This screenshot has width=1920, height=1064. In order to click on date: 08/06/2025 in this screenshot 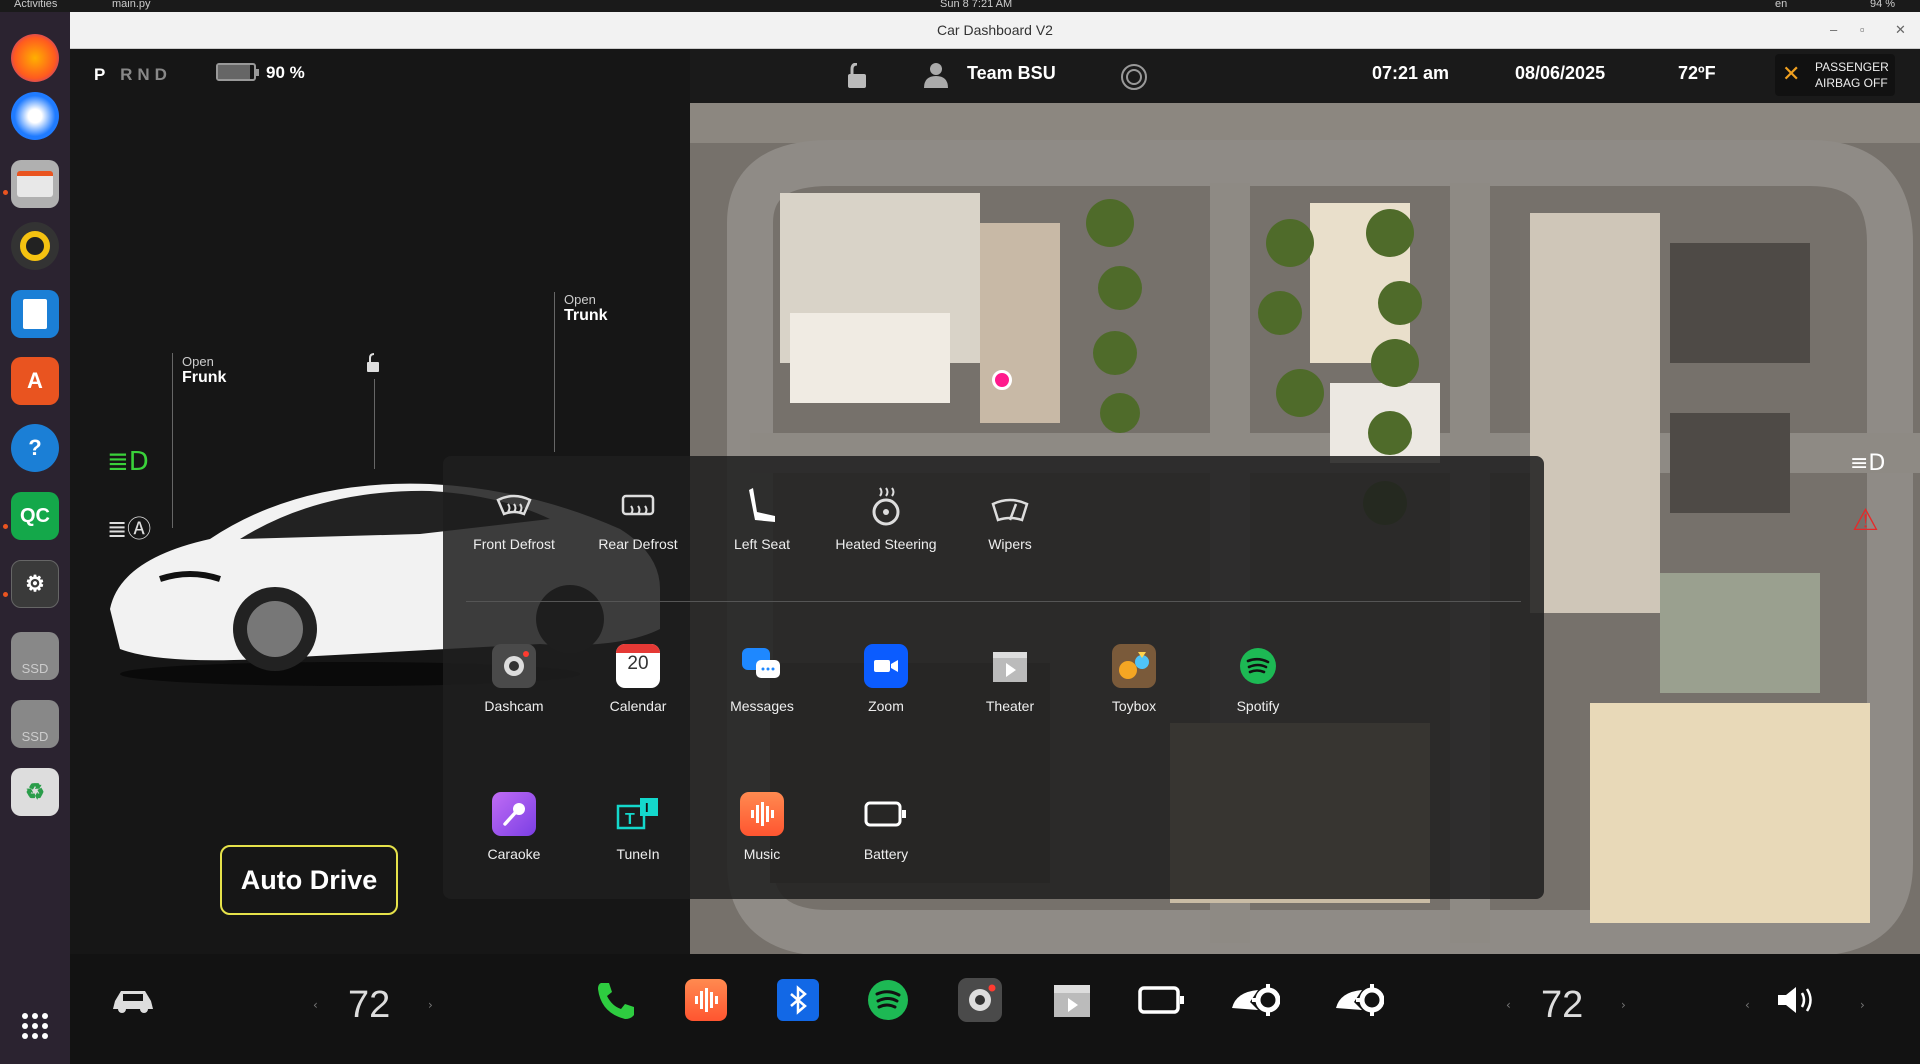, I will do `click(1560, 73)`.